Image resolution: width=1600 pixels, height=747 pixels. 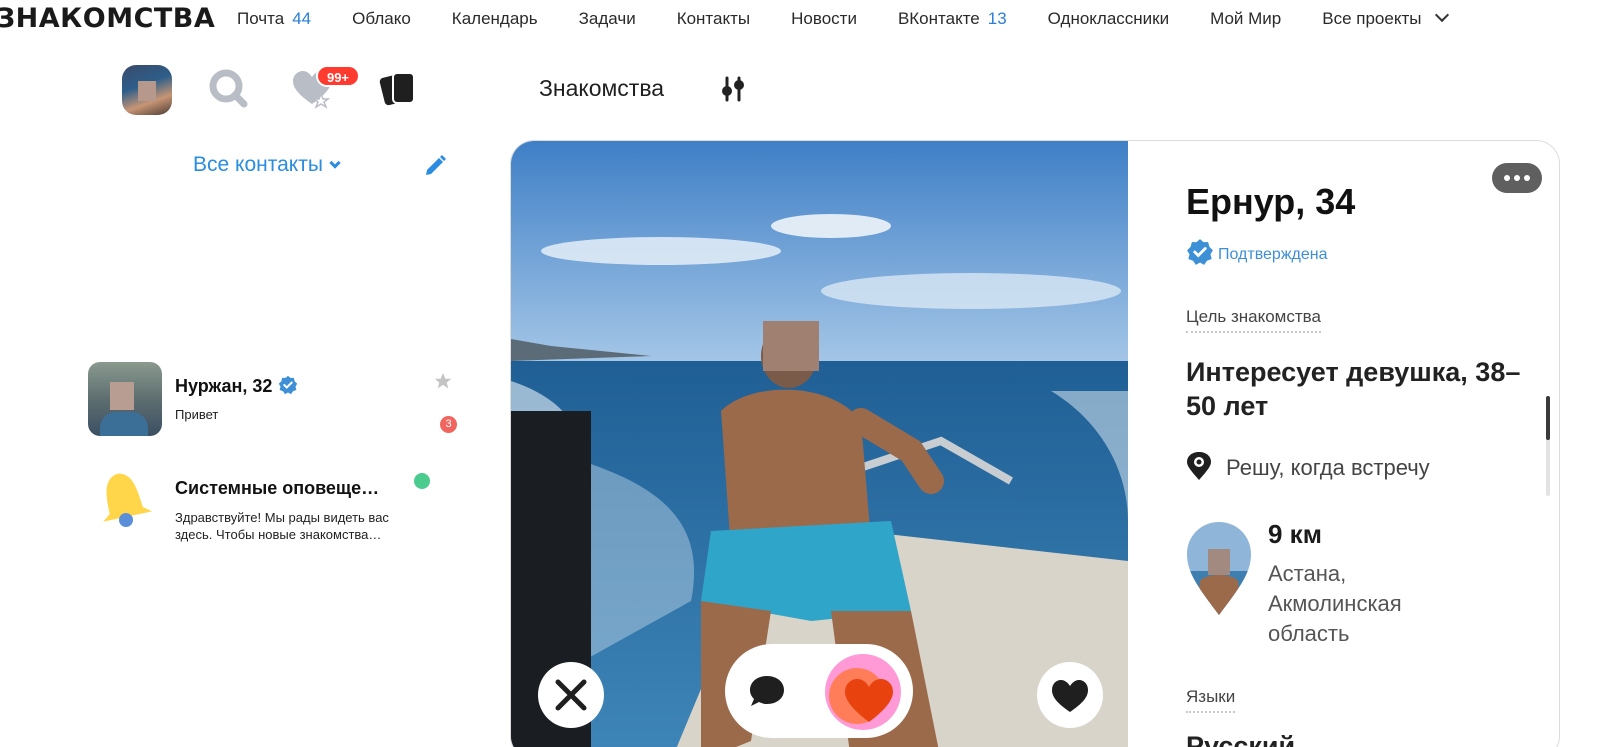 I want to click on avatar-shirt, so click(x=124, y=424).